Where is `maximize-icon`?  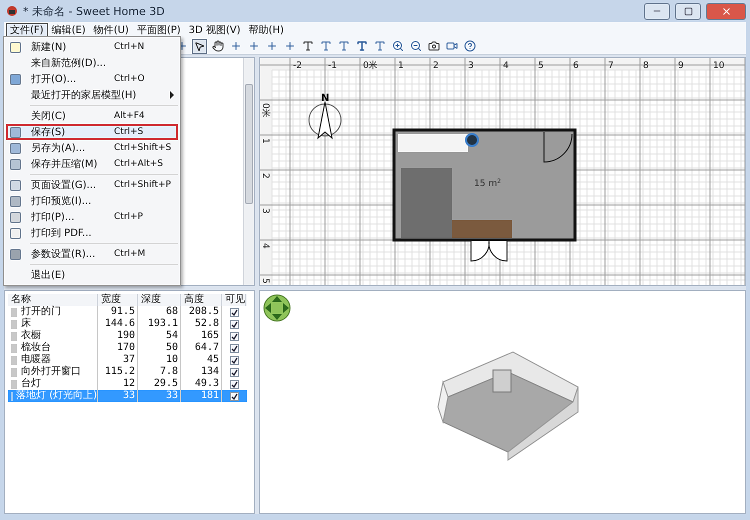
maximize-icon is located at coordinates (688, 11).